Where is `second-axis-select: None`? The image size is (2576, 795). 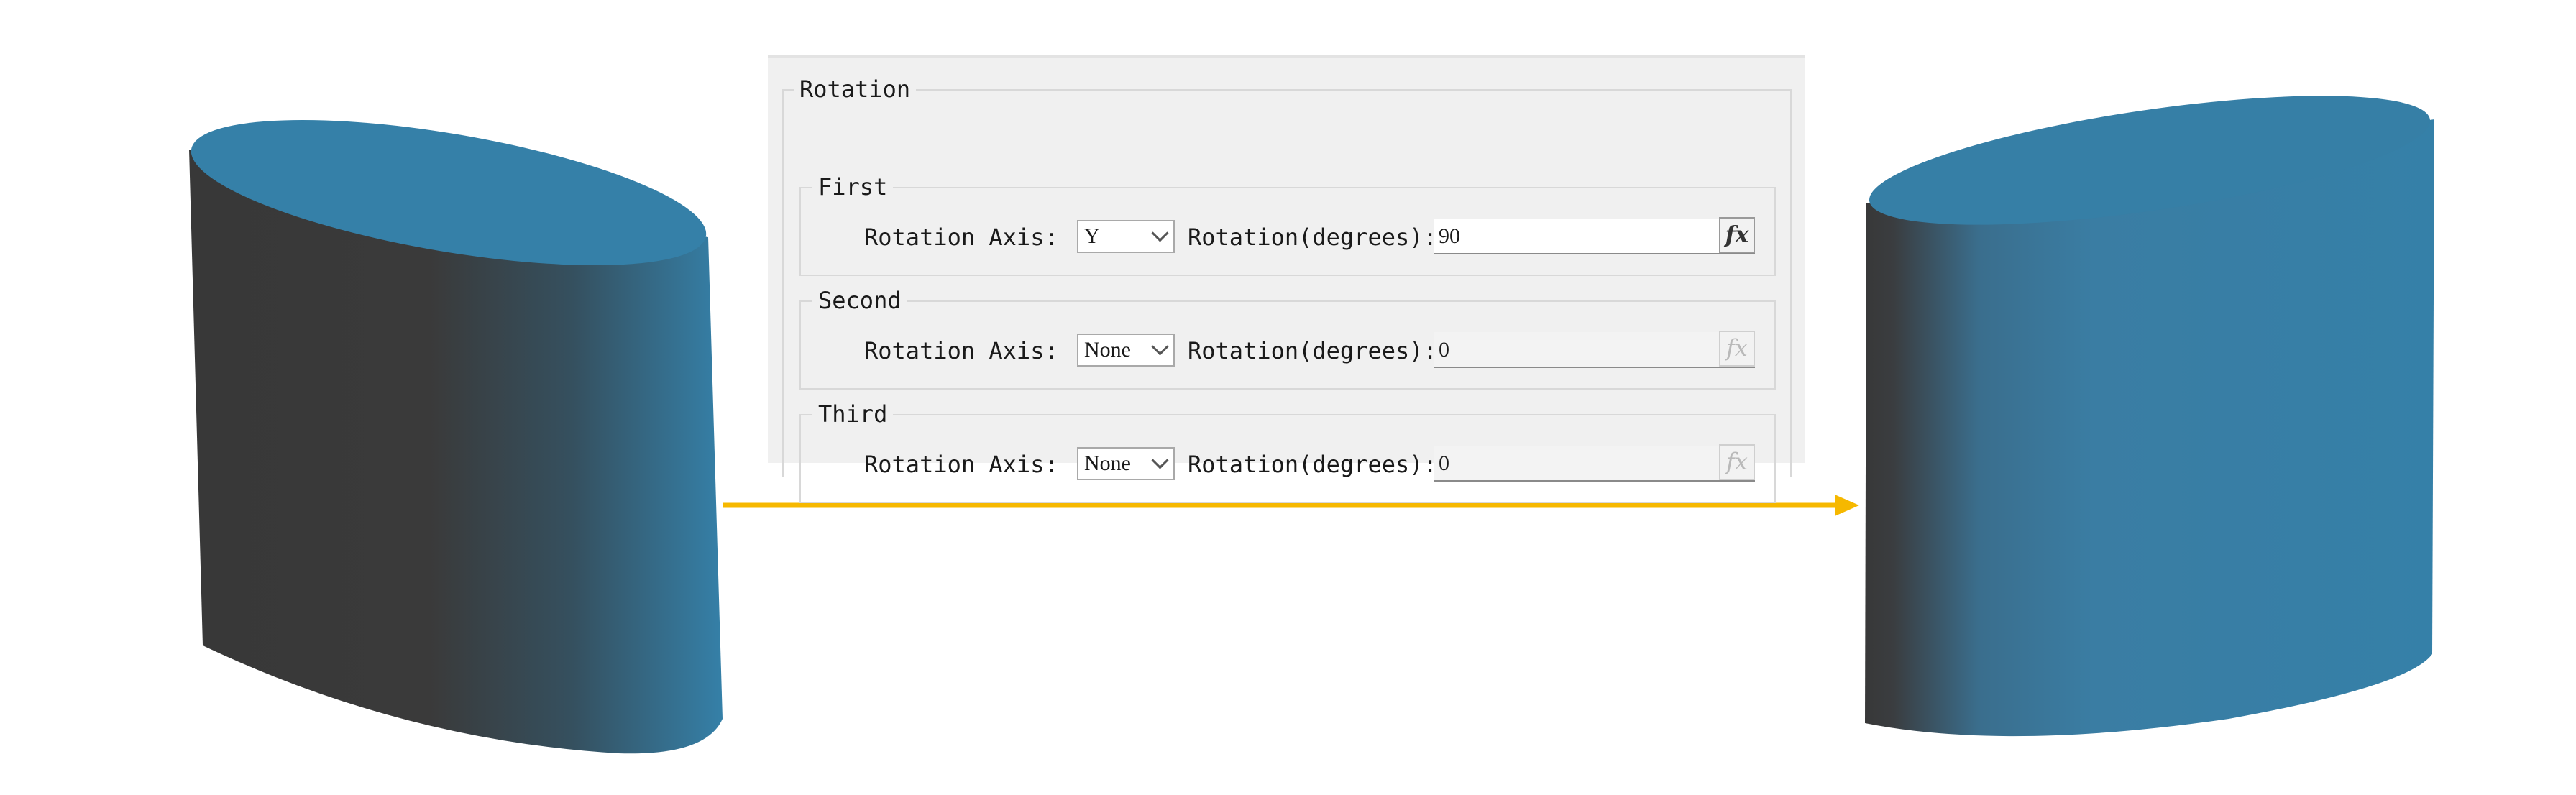 second-axis-select: None is located at coordinates (1126, 350).